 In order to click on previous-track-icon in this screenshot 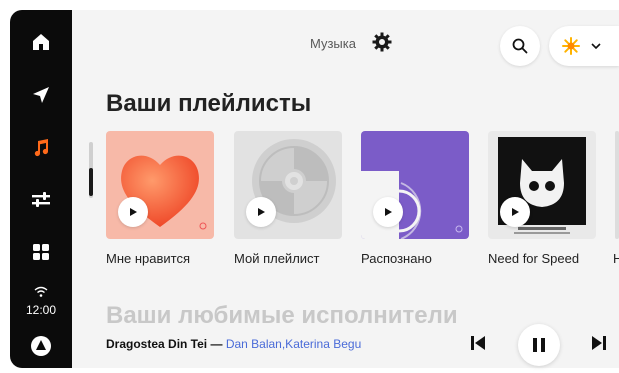, I will do `click(478, 343)`.